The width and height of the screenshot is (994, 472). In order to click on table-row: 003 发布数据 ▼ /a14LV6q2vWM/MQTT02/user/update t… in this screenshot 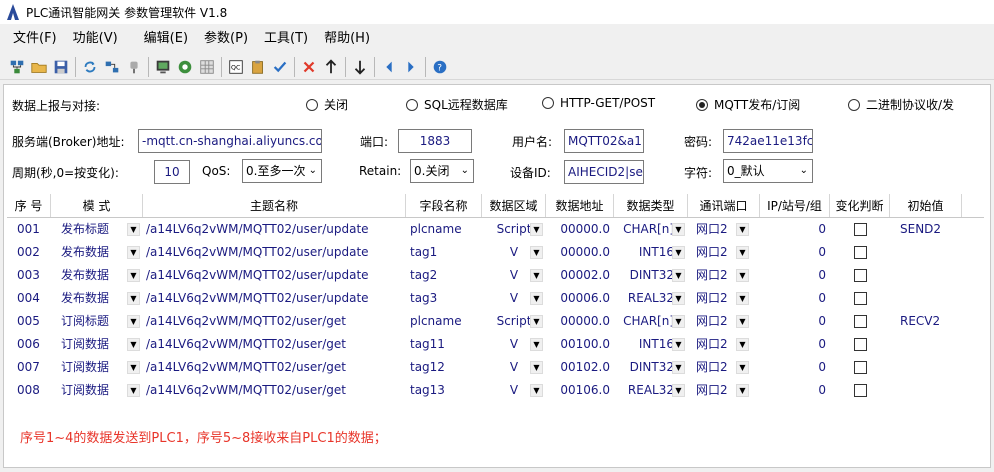, I will do `click(495, 275)`.